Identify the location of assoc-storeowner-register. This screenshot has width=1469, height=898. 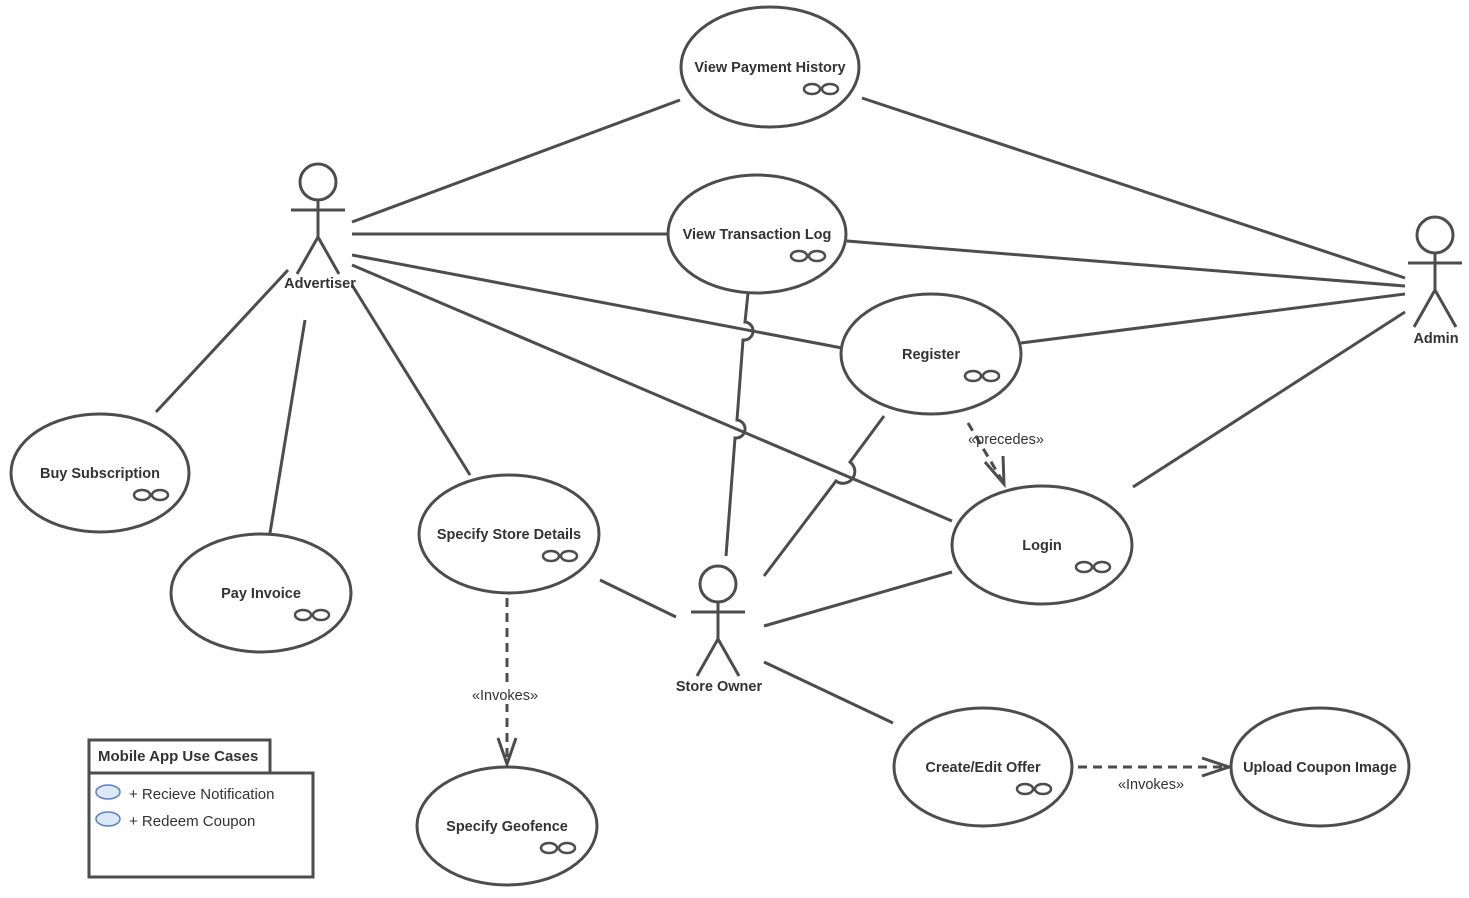
(824, 496).